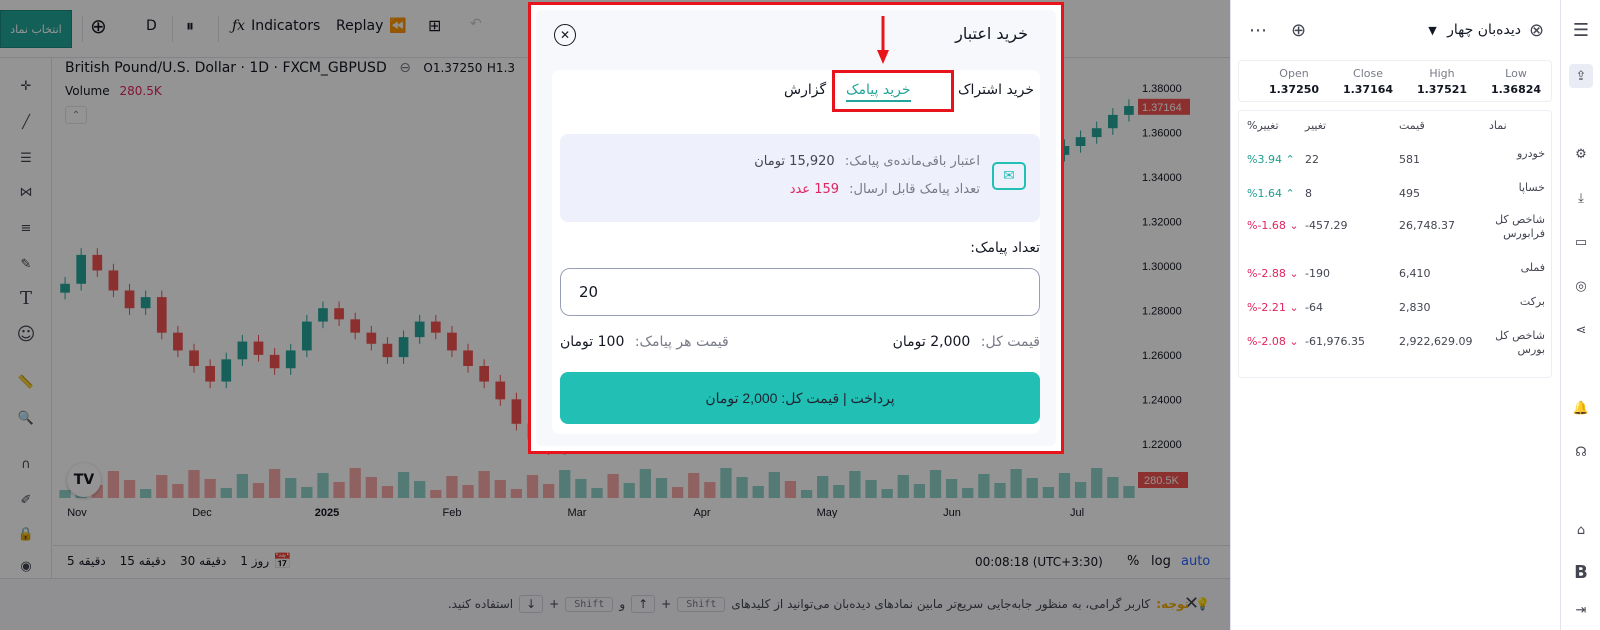  Describe the element at coordinates (1395, 226) in the screenshot. I see `table-row: شاخص کل فرابورس 26,748.37 -457.29 %-1.68 ⌄` at that location.